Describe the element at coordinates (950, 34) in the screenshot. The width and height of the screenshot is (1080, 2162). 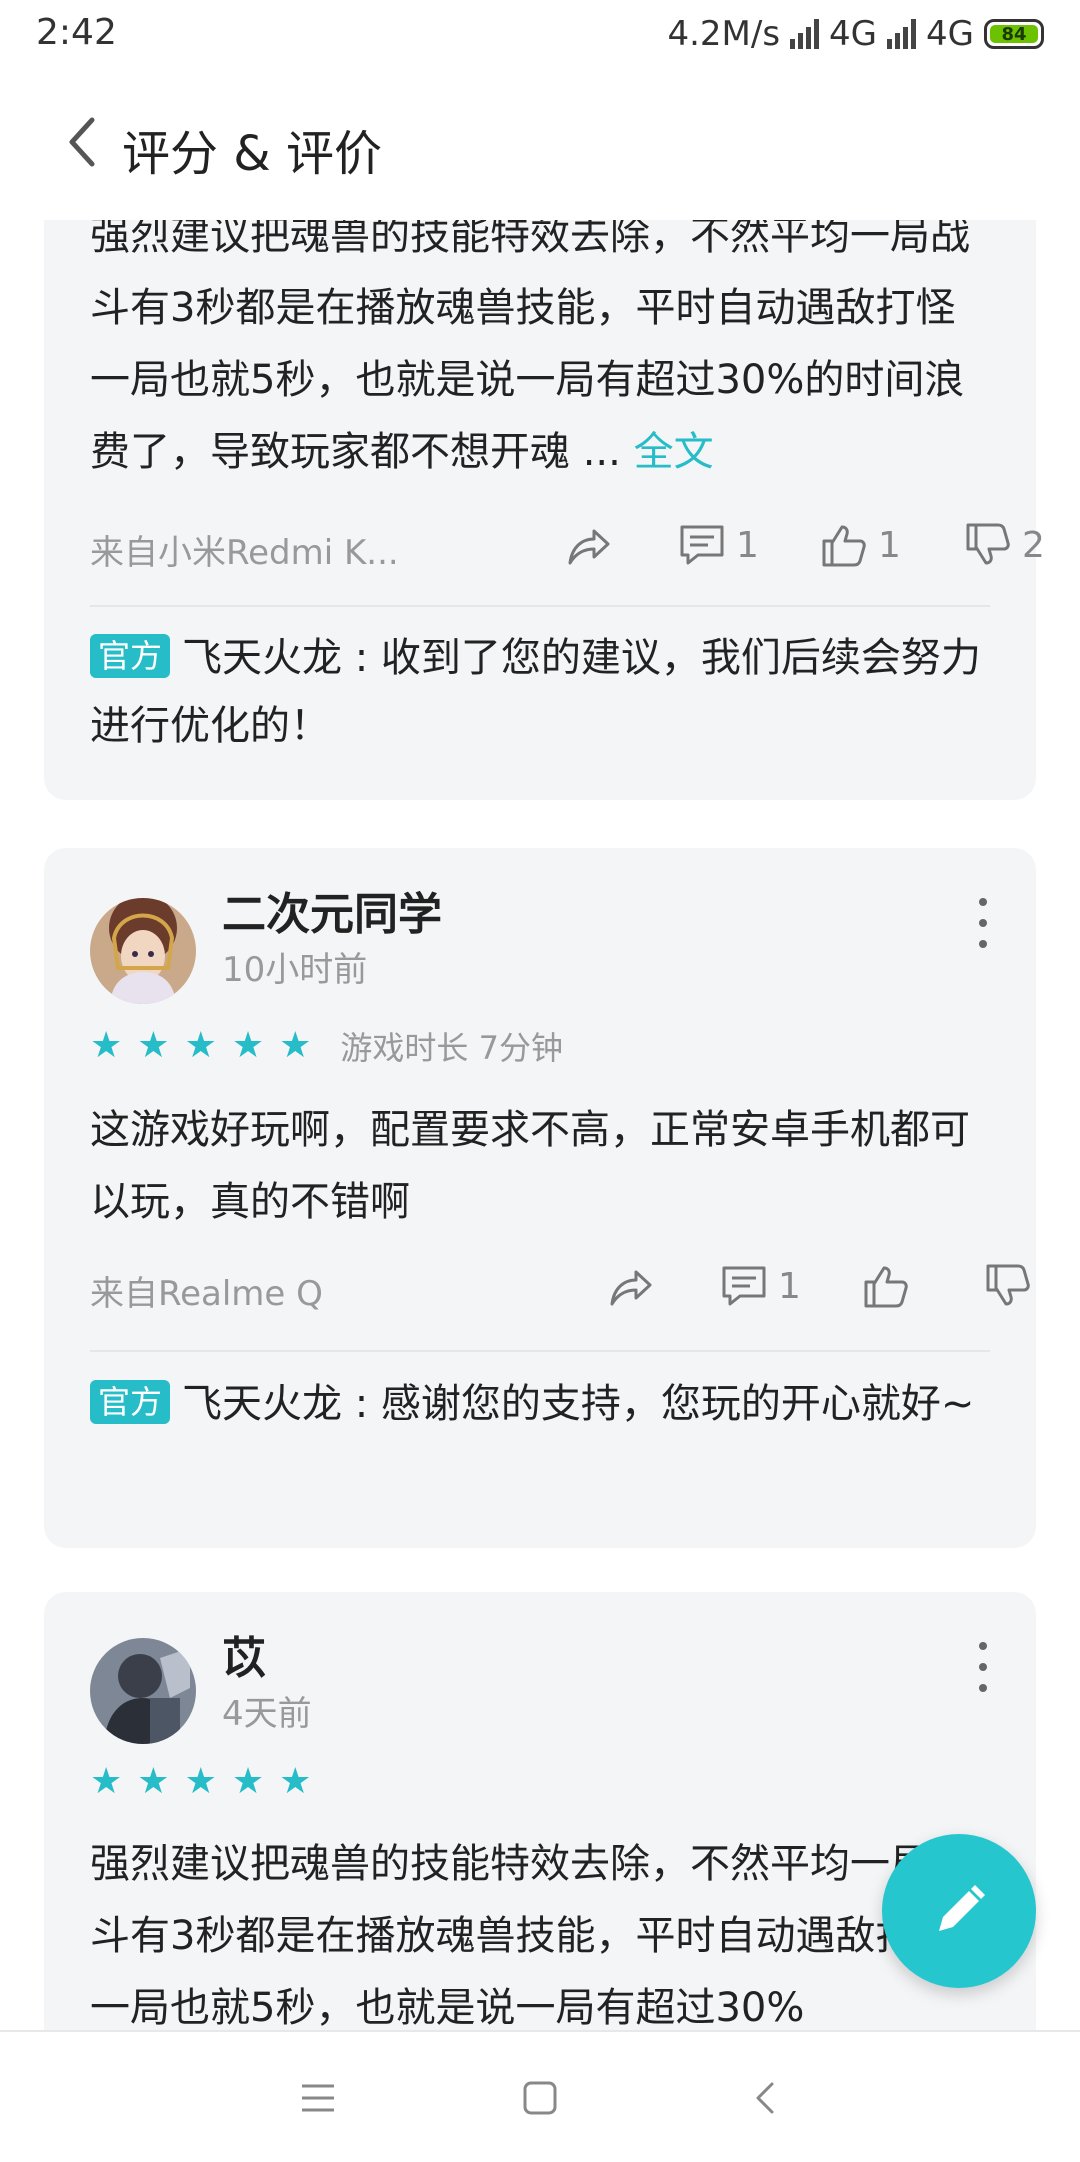
I see `network-type-2: 4G` at that location.